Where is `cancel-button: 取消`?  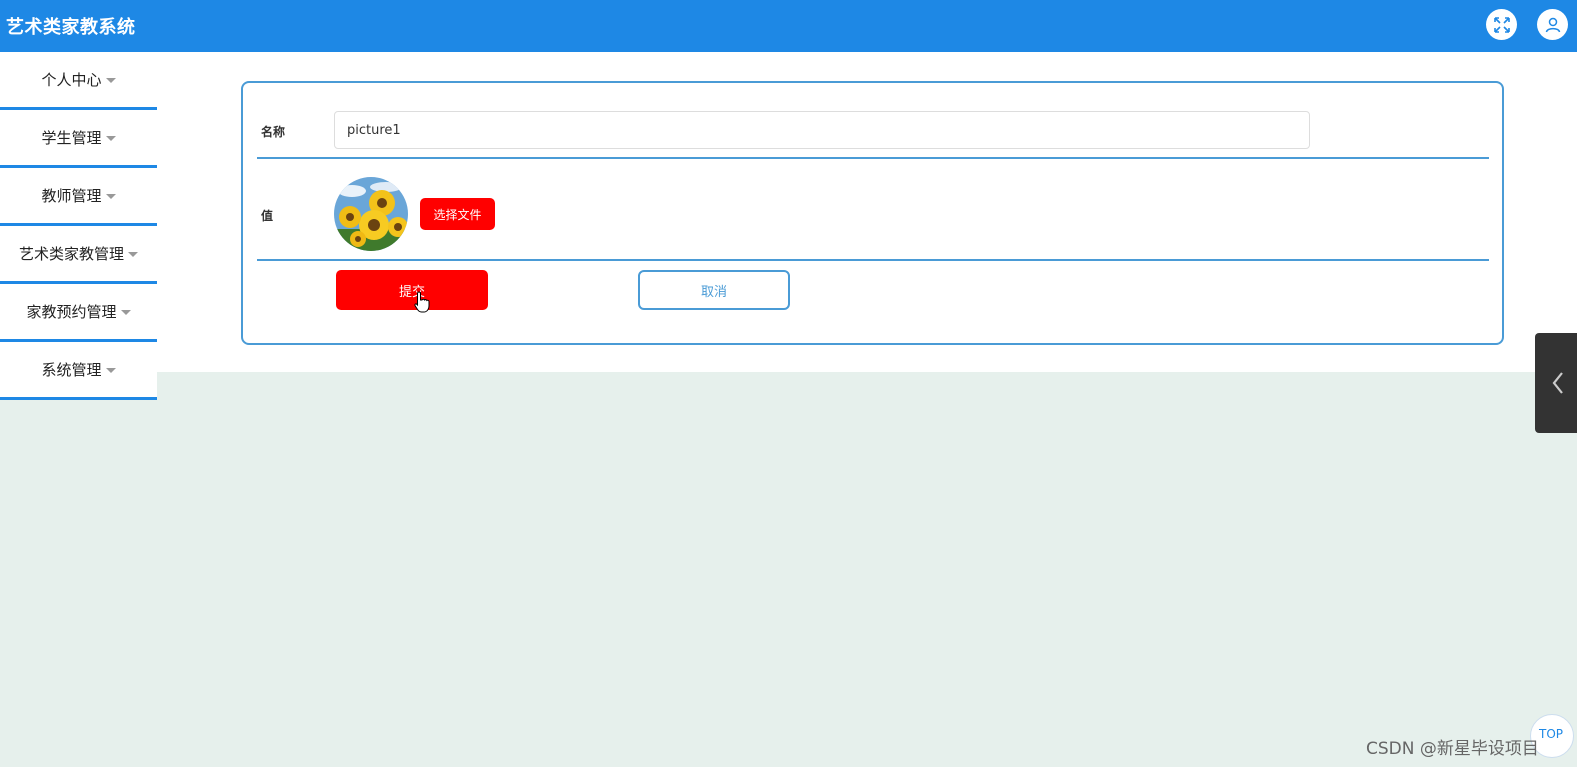 cancel-button: 取消 is located at coordinates (714, 290).